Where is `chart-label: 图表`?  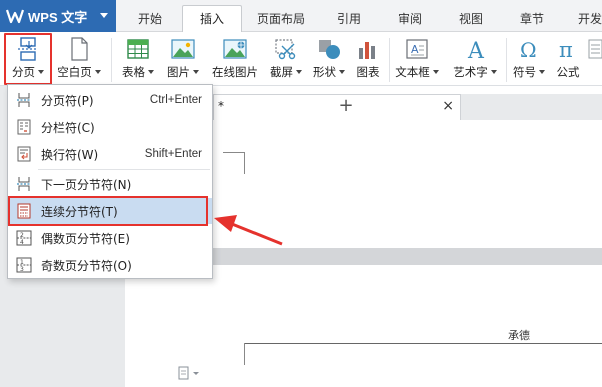
chart-label: 图表 is located at coordinates (368, 72).